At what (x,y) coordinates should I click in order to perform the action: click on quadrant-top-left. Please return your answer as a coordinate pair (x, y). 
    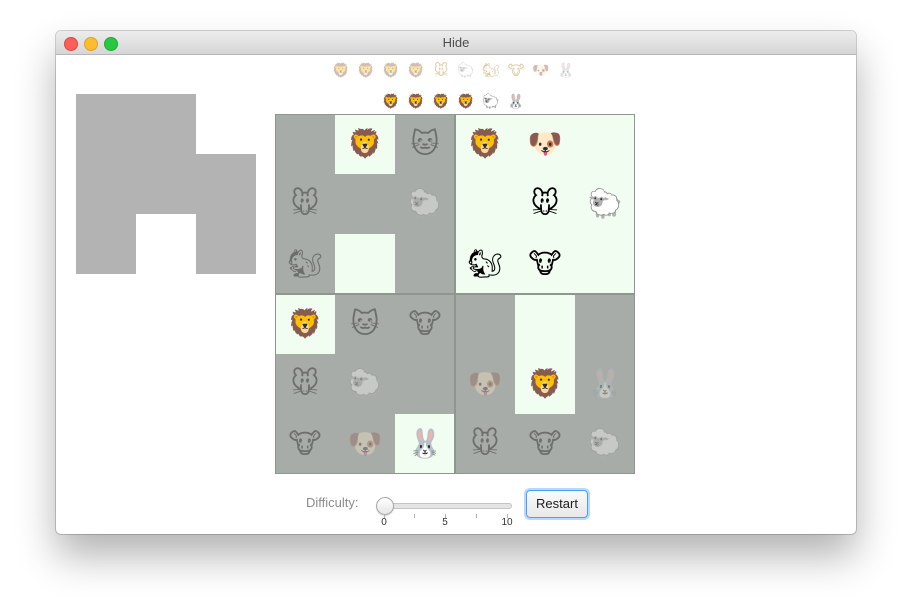
    Looking at the image, I should click on (365, 204).